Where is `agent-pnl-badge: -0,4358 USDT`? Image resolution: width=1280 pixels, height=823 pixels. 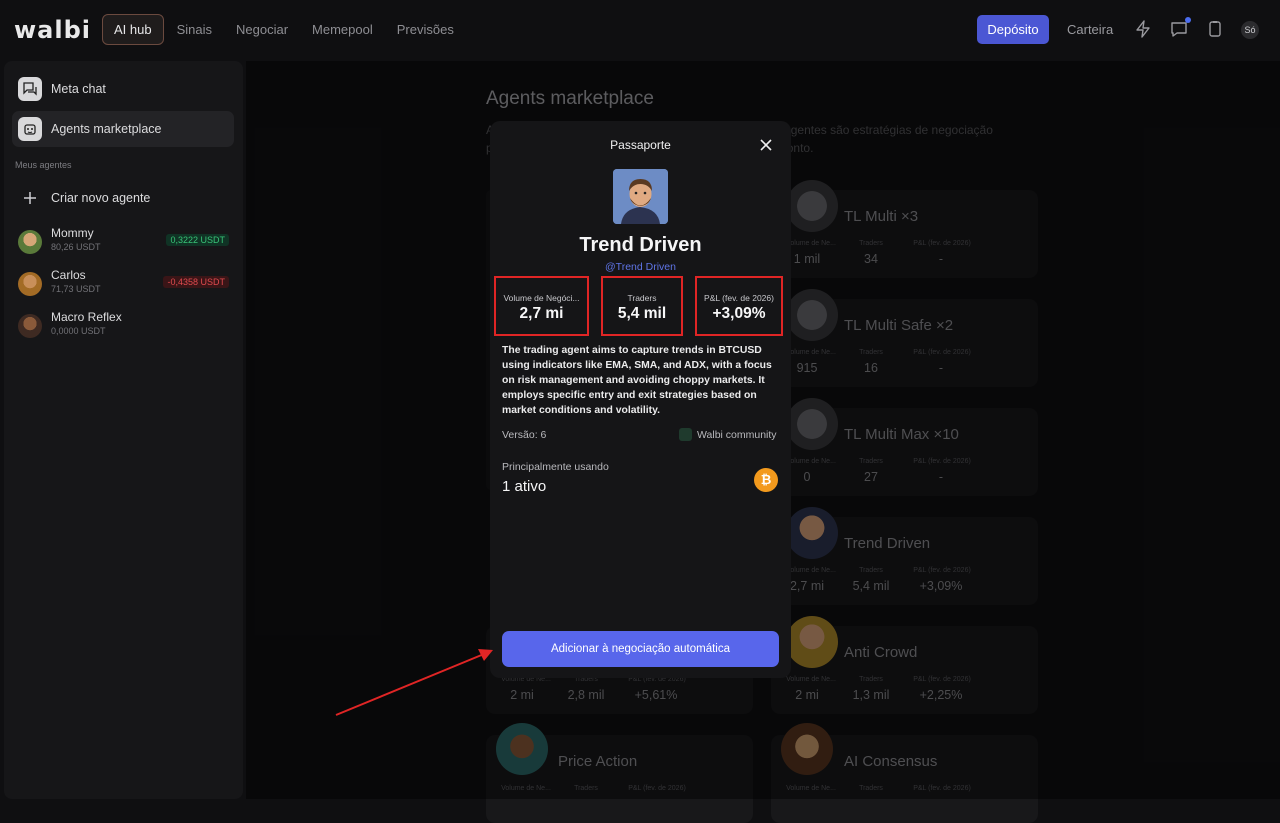
agent-pnl-badge: -0,4358 USDT is located at coordinates (196, 282).